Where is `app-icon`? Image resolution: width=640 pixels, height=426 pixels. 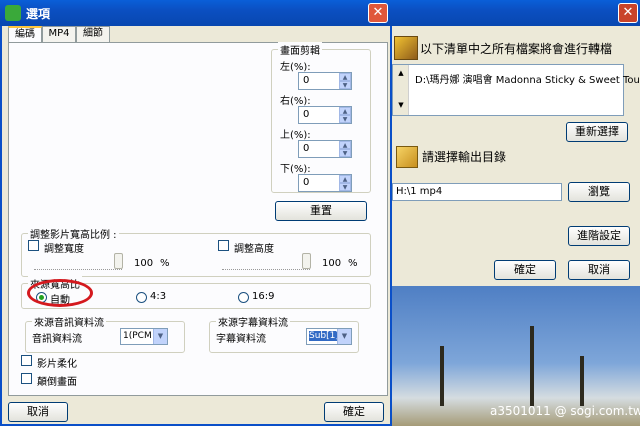
app-icon is located at coordinates (13, 13).